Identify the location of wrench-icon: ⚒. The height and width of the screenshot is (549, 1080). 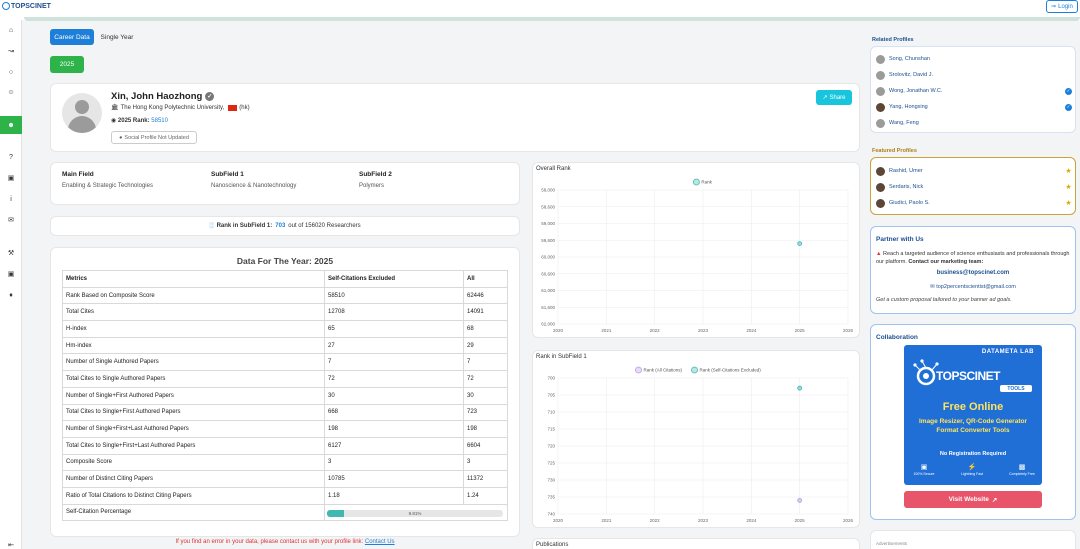
(11, 253).